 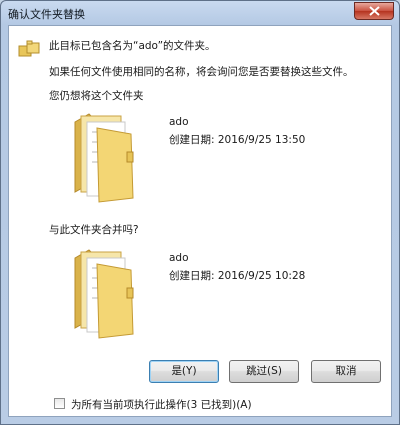 I want to click on apply-all-label: 为所有当前项执行此操作(3 已找到)(A), so click(x=161, y=404).